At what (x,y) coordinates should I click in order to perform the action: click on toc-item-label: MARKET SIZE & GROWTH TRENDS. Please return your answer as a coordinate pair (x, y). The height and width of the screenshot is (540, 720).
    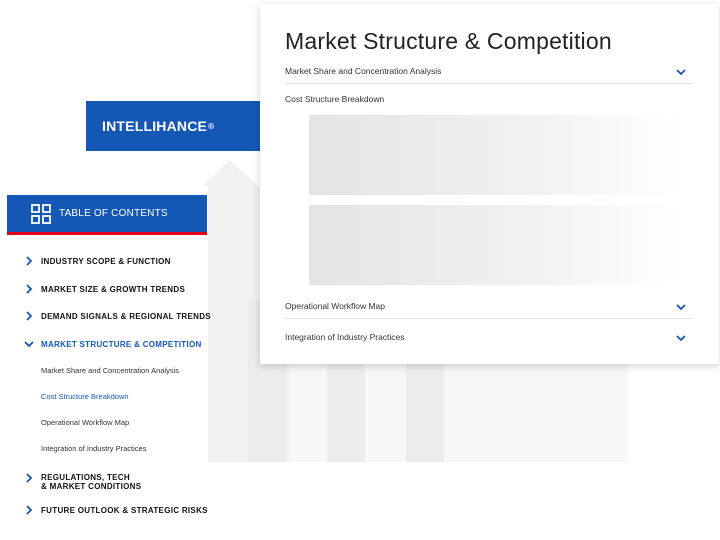
    Looking at the image, I should click on (113, 289).